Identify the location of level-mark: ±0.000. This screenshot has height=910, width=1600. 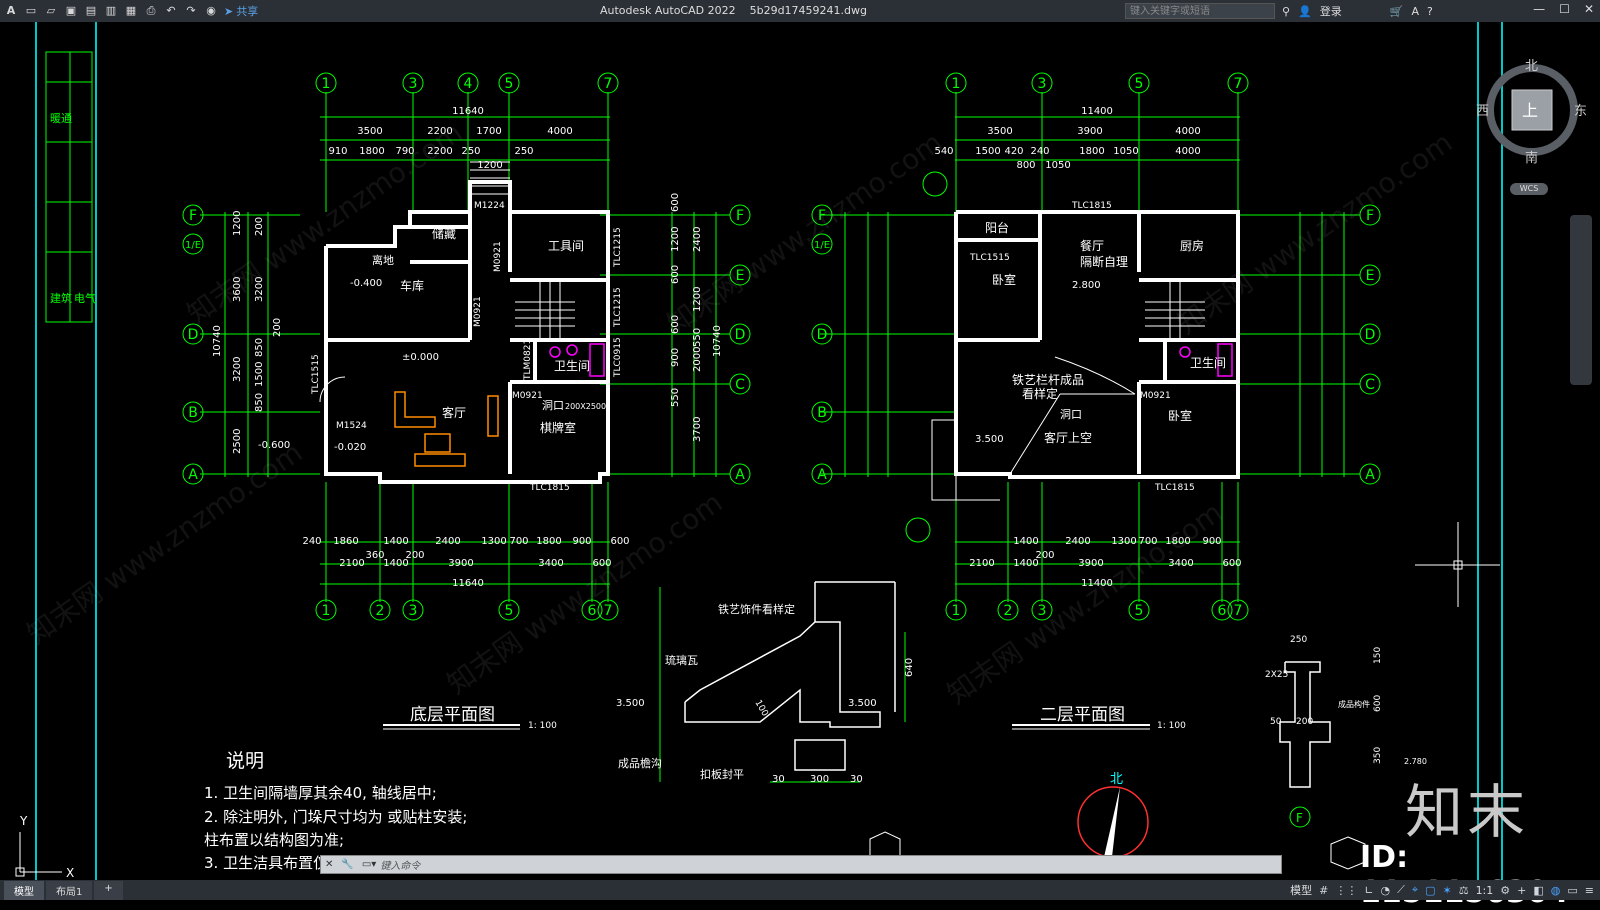
(420, 357).